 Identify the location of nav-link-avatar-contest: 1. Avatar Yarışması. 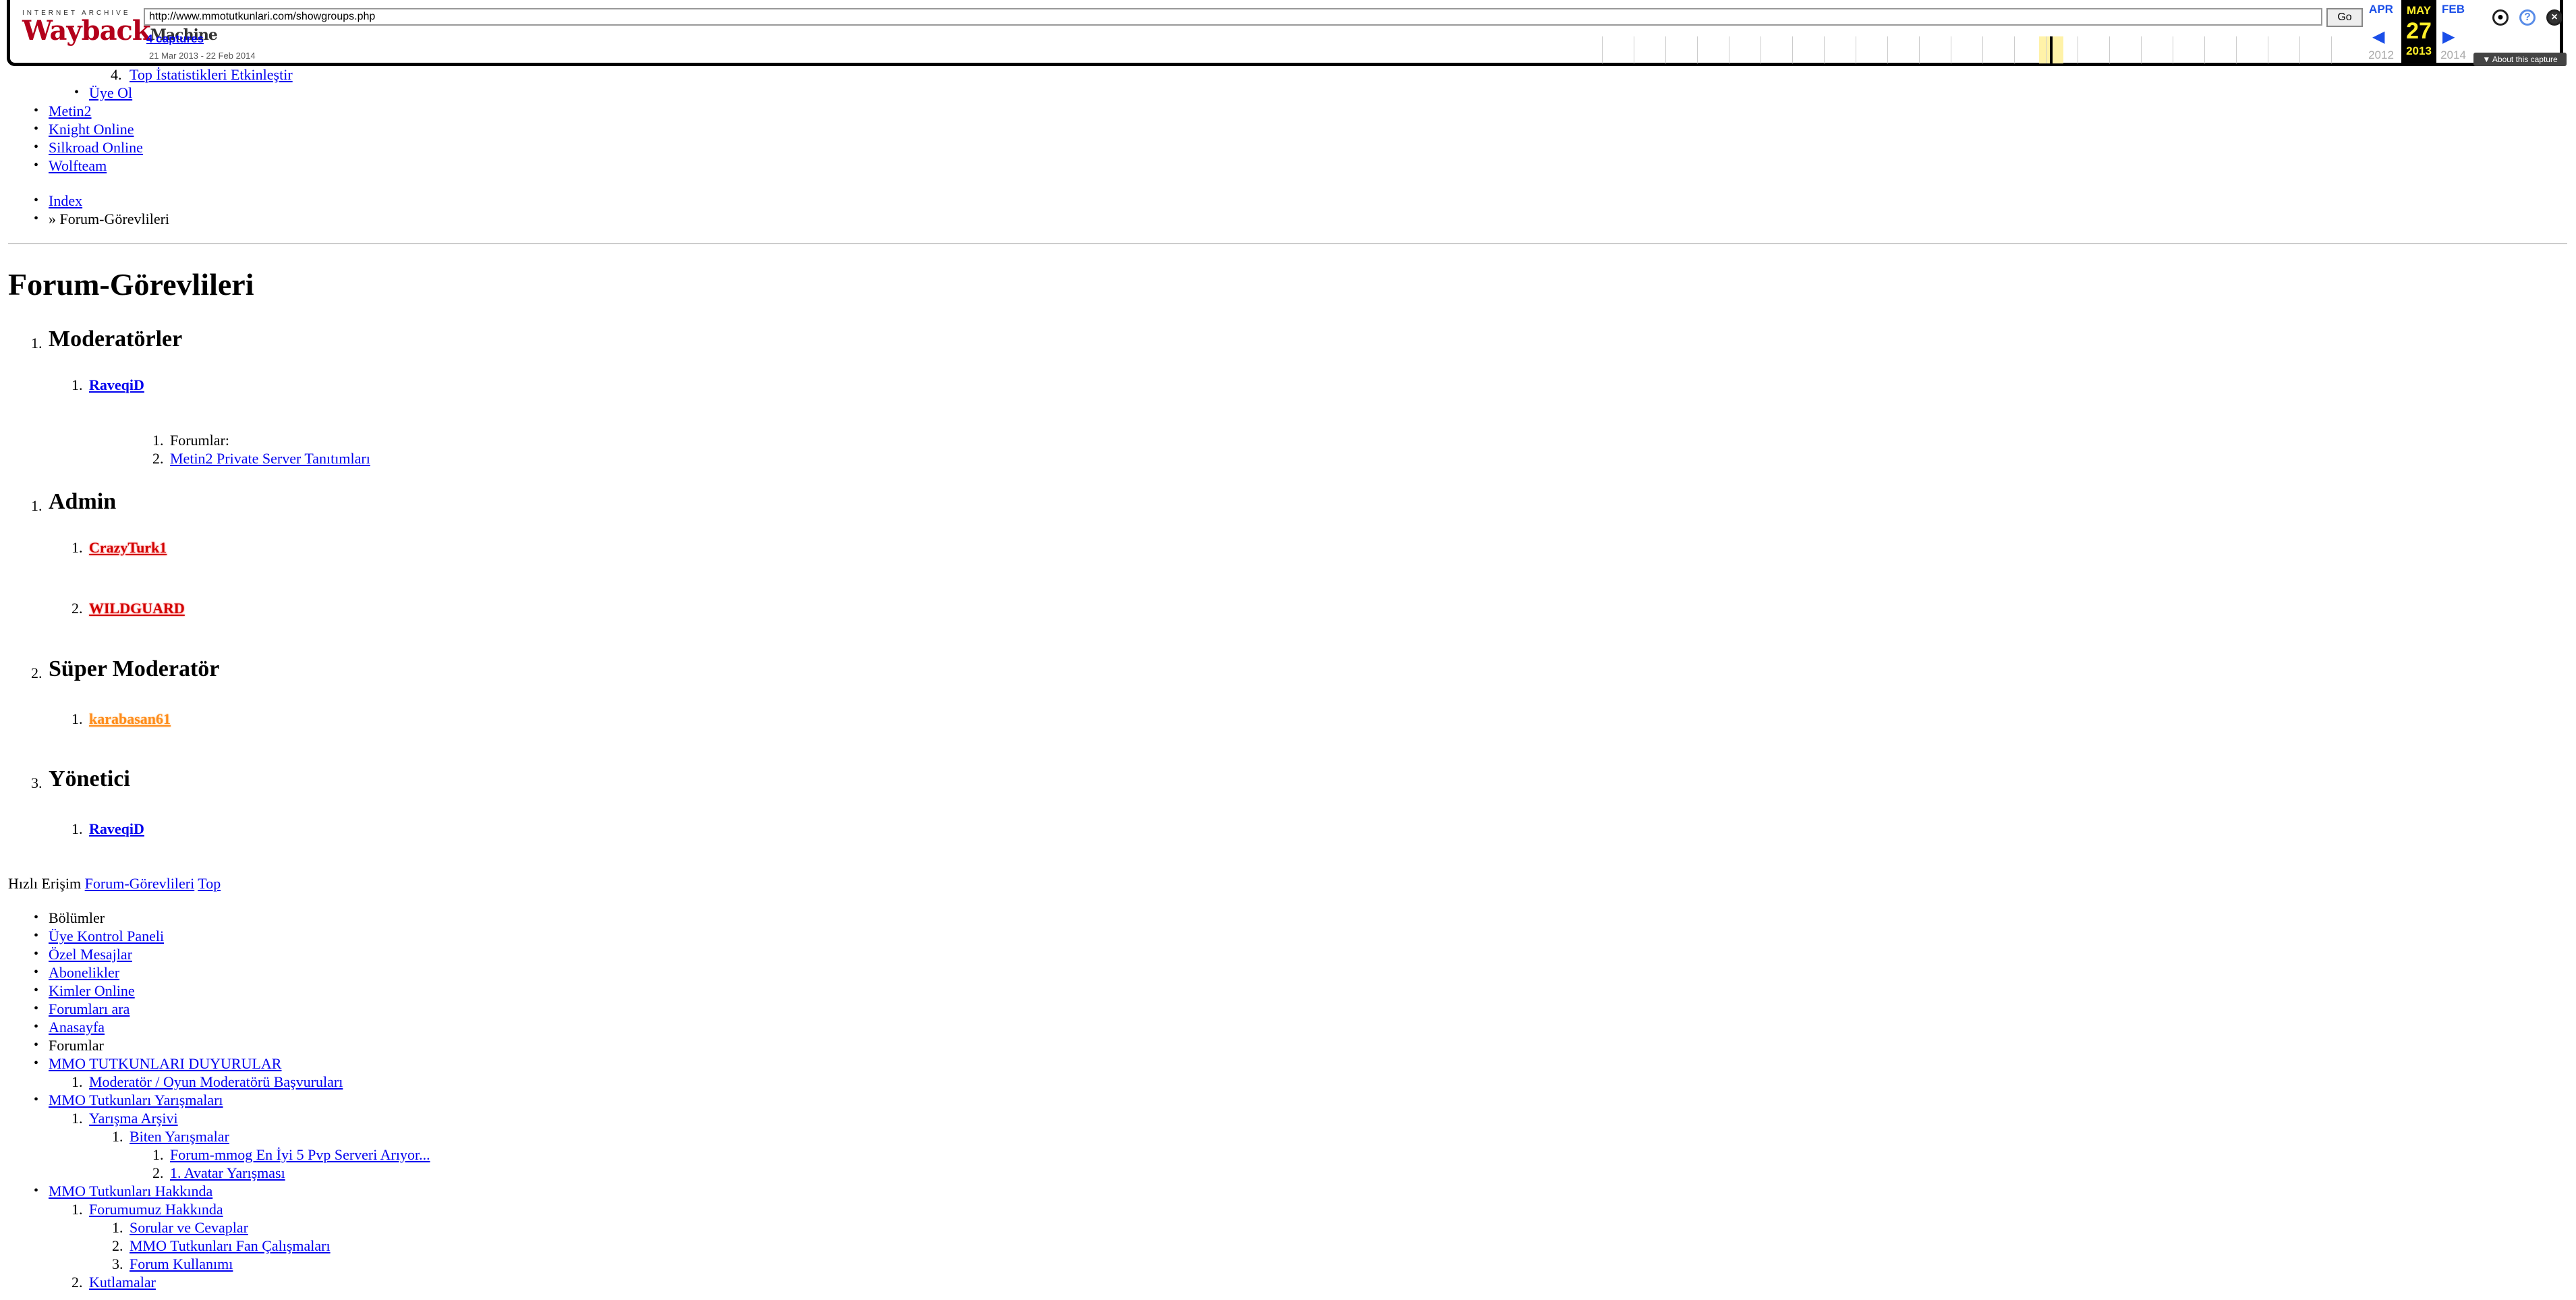
(227, 1172).